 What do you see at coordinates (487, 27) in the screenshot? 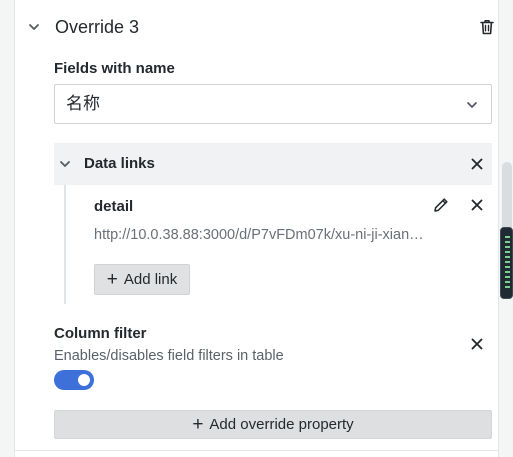
I see `trash-icon` at bounding box center [487, 27].